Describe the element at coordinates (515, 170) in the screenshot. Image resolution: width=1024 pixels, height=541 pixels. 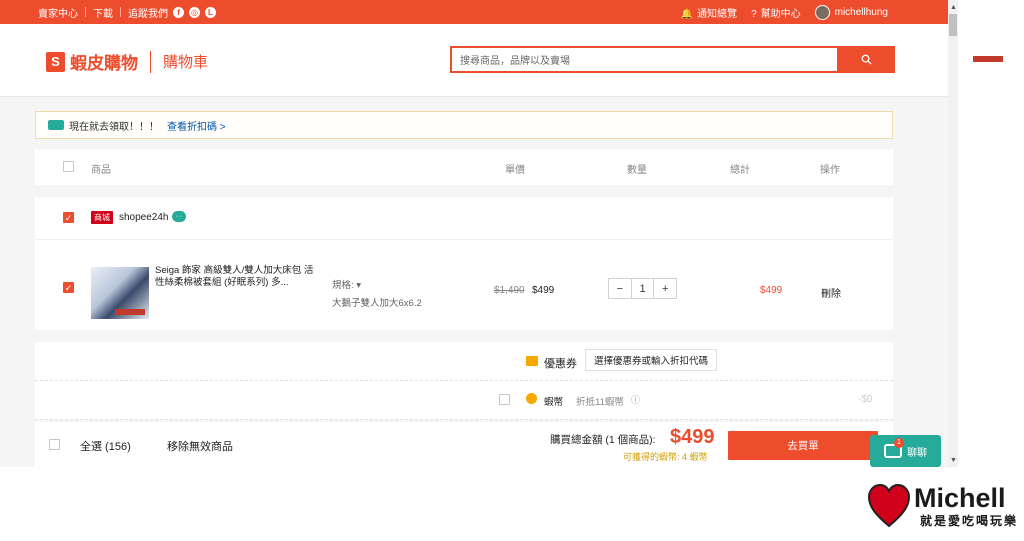
I see `column-unit-price: 單價` at that location.